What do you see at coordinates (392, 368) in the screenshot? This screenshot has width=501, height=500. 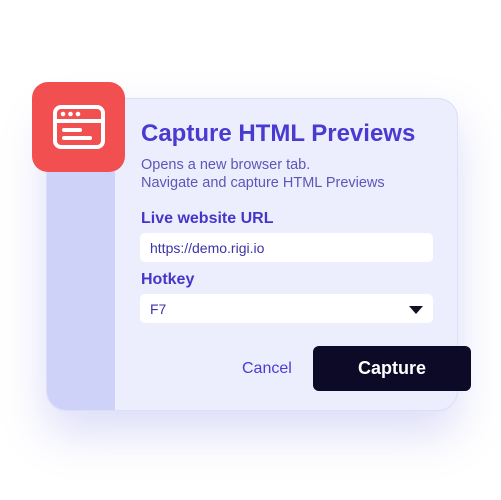 I see `capture-button: Capture` at bounding box center [392, 368].